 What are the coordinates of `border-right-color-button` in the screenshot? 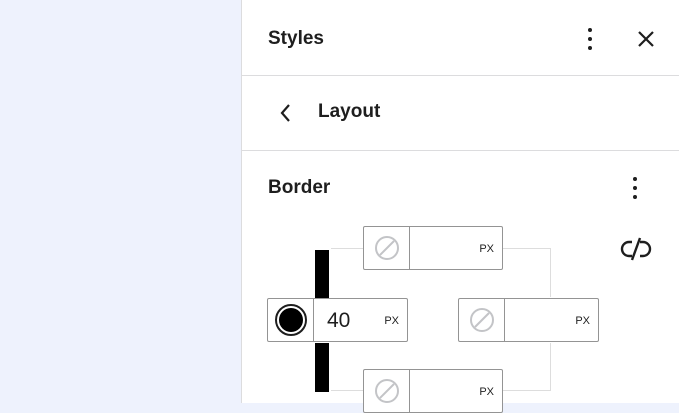 It's located at (482, 320).